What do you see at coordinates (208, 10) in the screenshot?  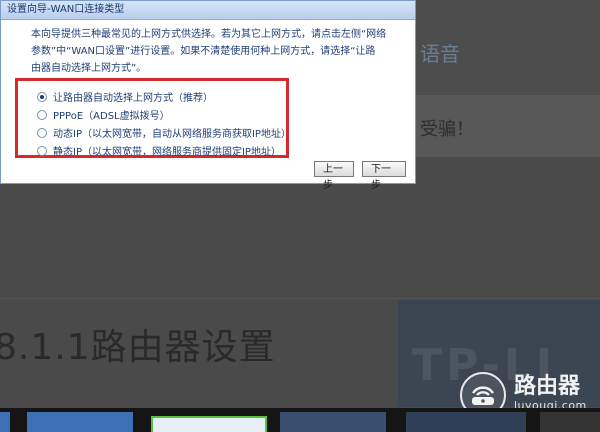 I see `dialog-title: 设置向导-WAN口连接类型` at bounding box center [208, 10].